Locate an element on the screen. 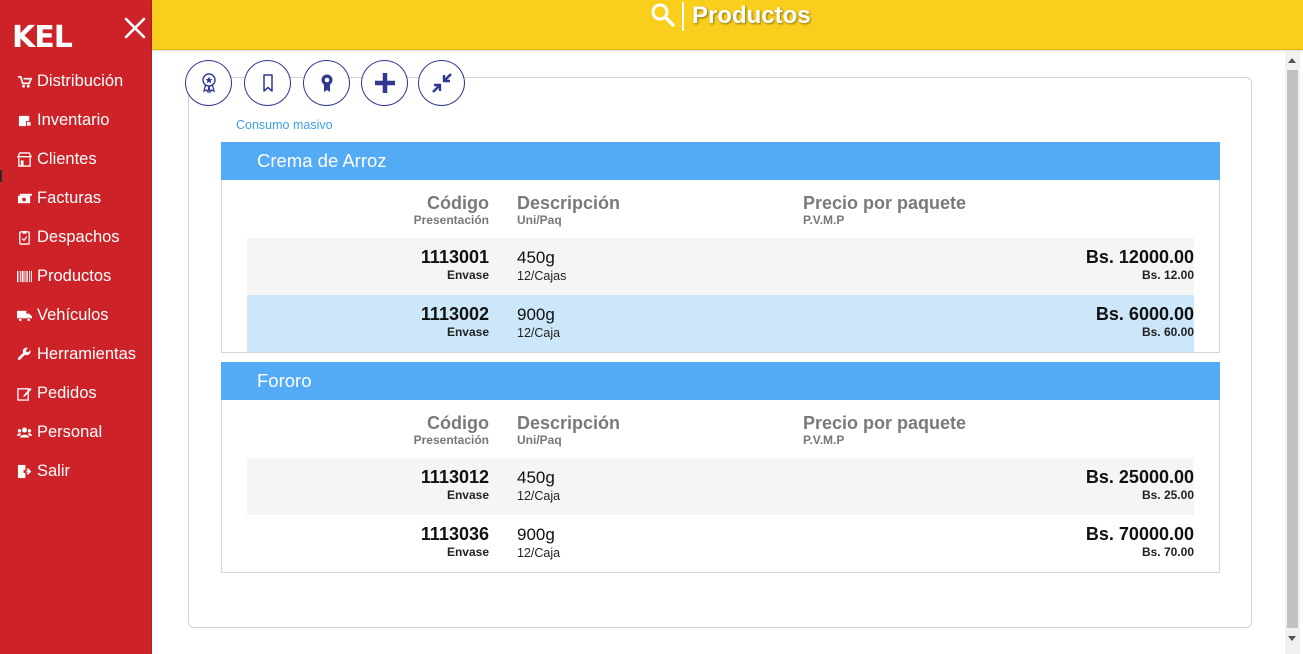  bookmark-icon is located at coordinates (267, 83).